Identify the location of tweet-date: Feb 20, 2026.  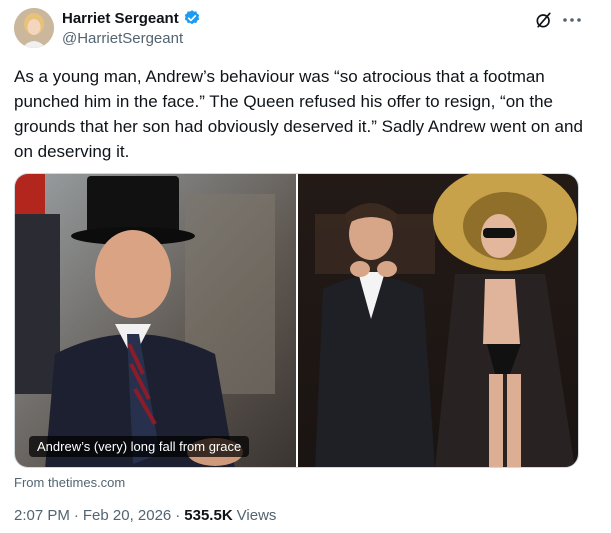
(127, 515).